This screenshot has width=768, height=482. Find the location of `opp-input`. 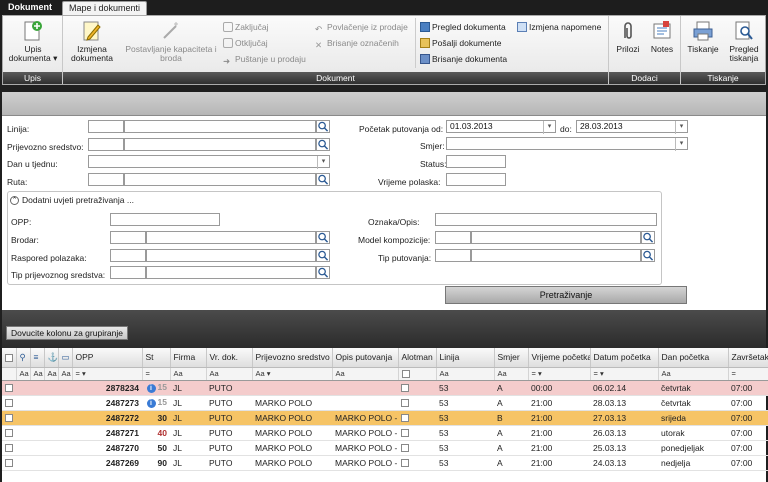

opp-input is located at coordinates (165, 219).